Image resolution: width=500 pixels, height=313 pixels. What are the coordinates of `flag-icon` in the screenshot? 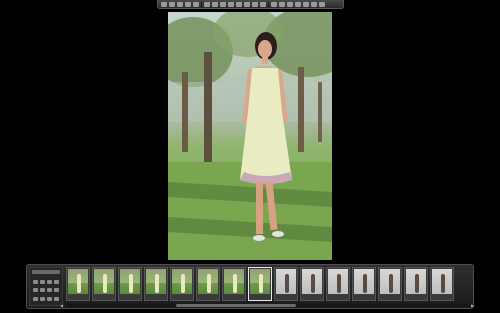 It's located at (274, 4).